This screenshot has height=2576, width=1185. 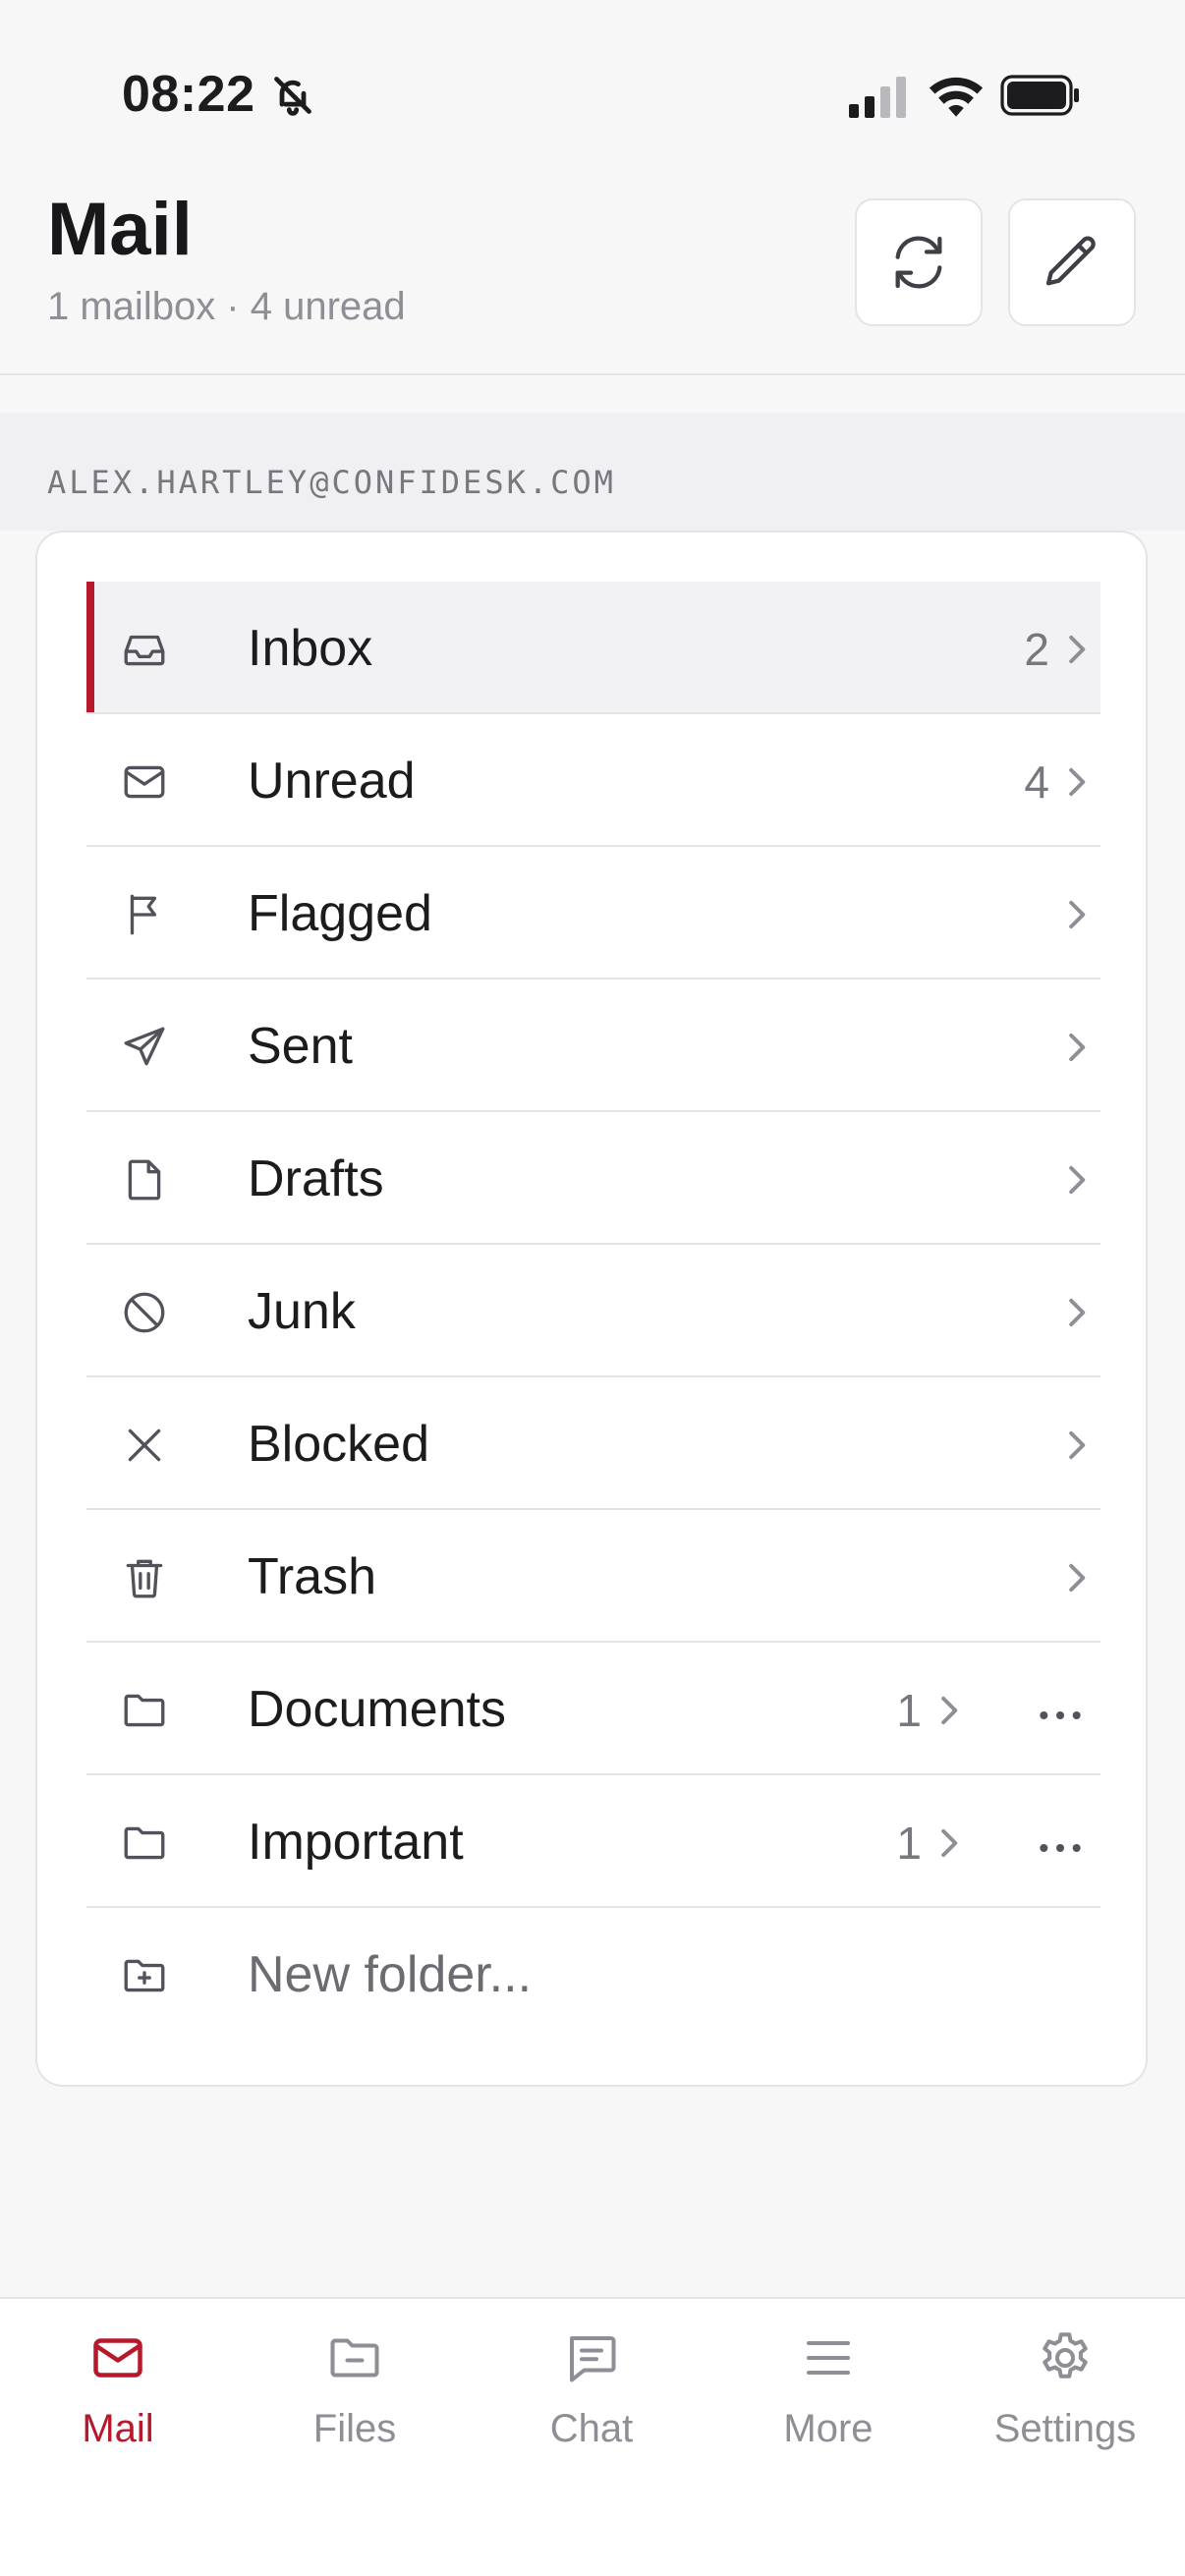 I want to click on tab-files: Files, so click(x=354, y=2397).